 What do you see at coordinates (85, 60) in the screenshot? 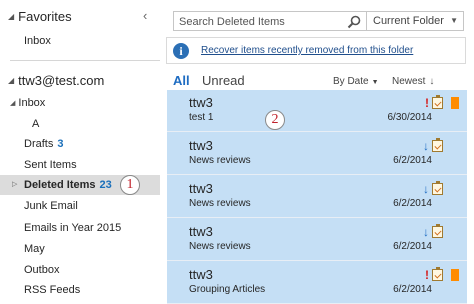
I see `divider` at bounding box center [85, 60].